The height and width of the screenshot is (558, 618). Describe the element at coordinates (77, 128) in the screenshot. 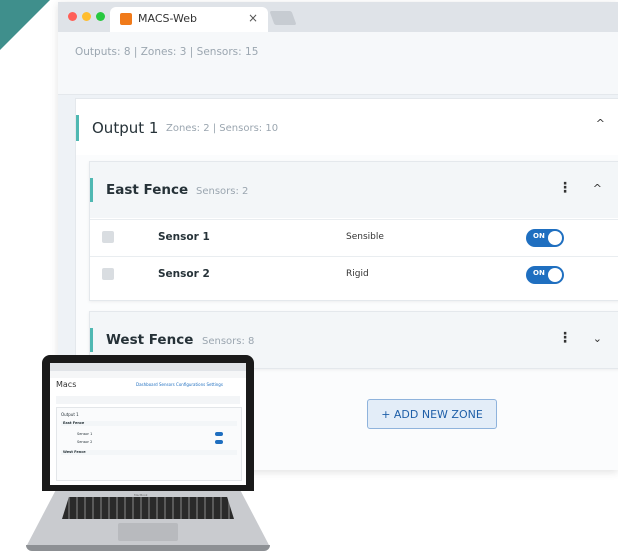

I see `output-accent-bar` at that location.